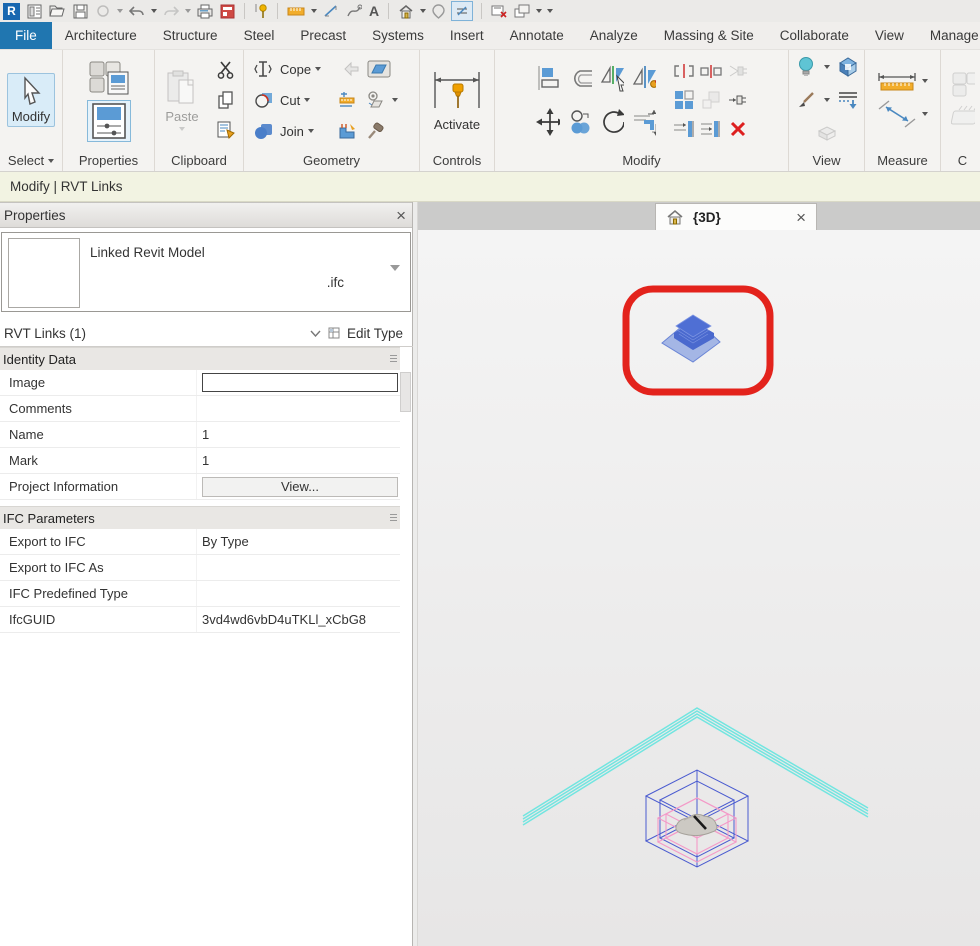 This screenshot has width=980, height=946. Describe the element at coordinates (963, 84) in the screenshot. I see `create-group-icon` at that location.